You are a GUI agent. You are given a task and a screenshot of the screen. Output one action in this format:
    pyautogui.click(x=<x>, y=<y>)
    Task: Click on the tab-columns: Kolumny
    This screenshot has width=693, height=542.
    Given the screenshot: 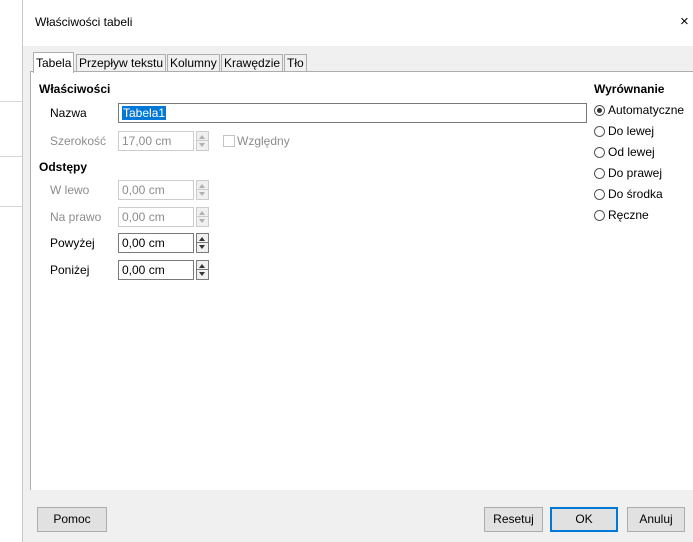 What is the action you would take?
    pyautogui.click(x=193, y=63)
    